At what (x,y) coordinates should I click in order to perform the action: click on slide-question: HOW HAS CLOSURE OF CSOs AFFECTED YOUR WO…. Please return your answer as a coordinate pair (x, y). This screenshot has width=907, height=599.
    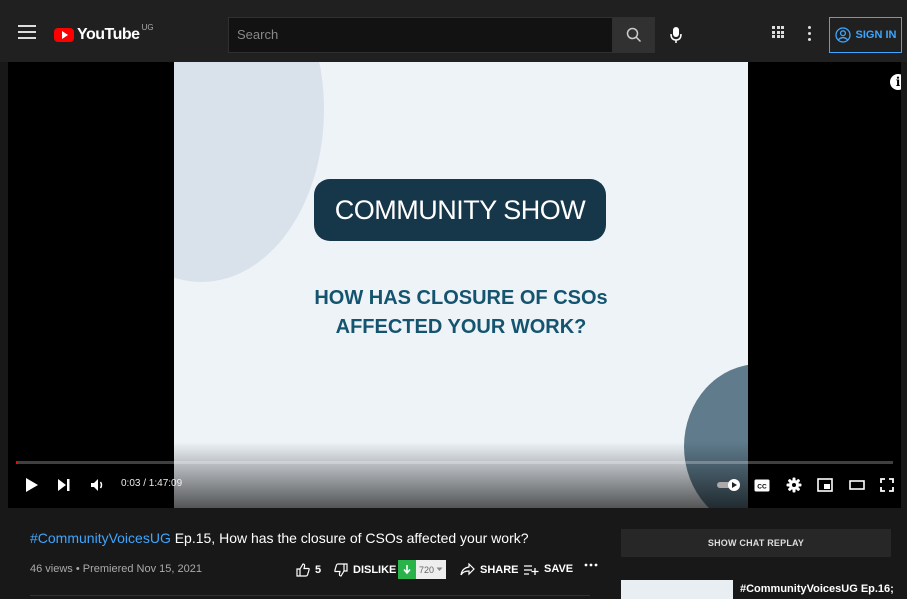
    Looking at the image, I should click on (461, 313).